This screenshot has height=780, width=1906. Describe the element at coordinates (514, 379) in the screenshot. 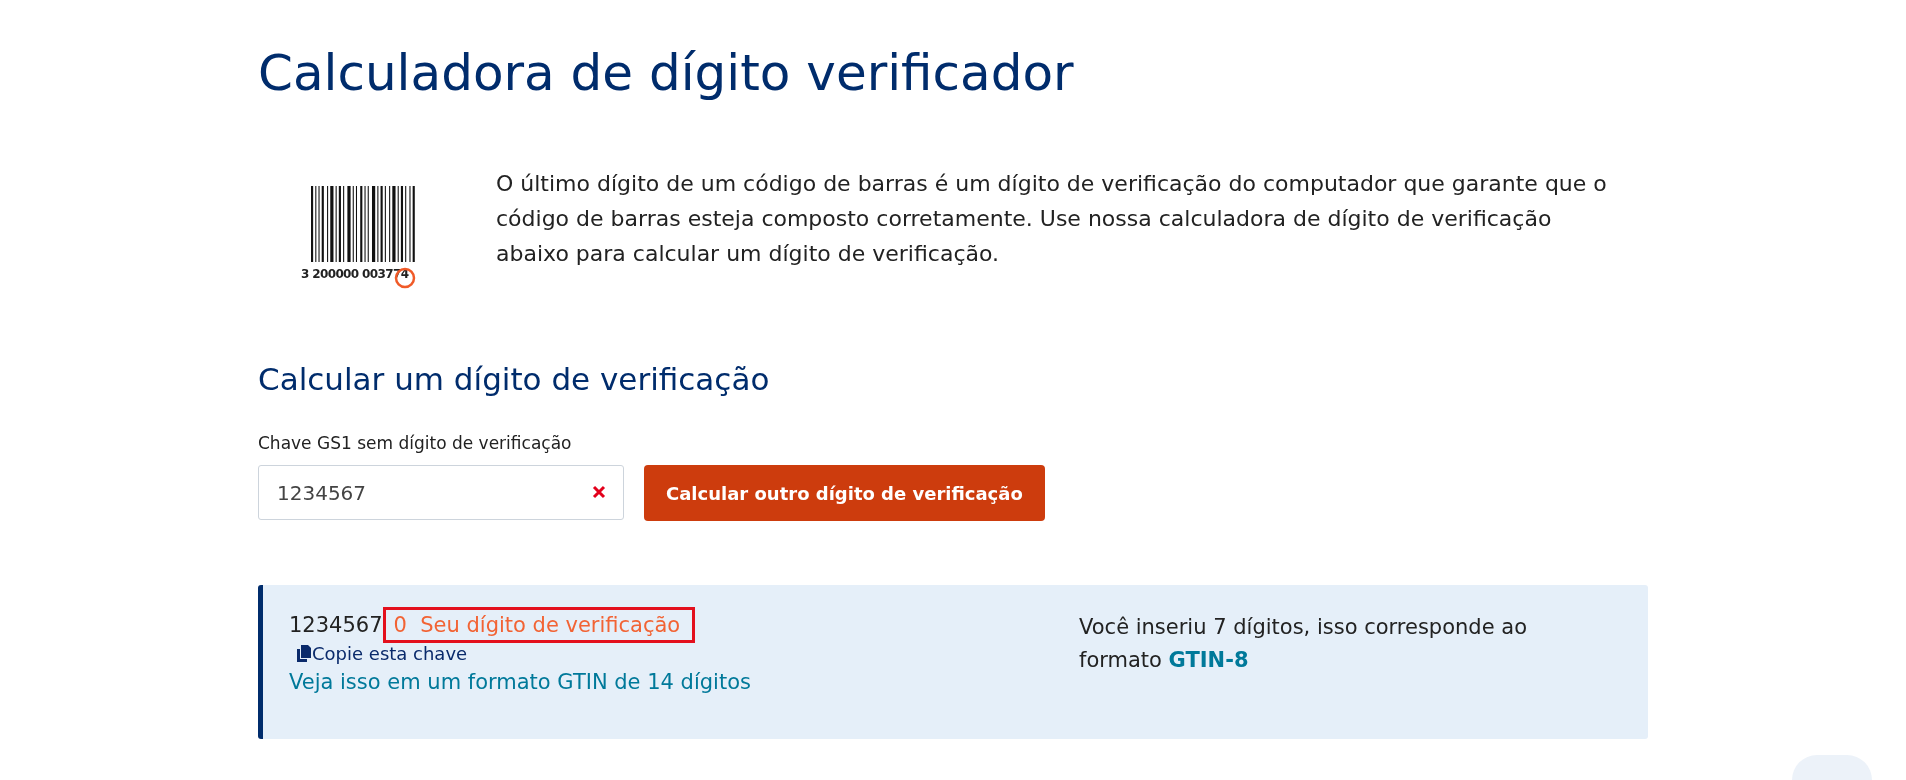

I see `section-heading: Calcular um dígito de verificação` at that location.